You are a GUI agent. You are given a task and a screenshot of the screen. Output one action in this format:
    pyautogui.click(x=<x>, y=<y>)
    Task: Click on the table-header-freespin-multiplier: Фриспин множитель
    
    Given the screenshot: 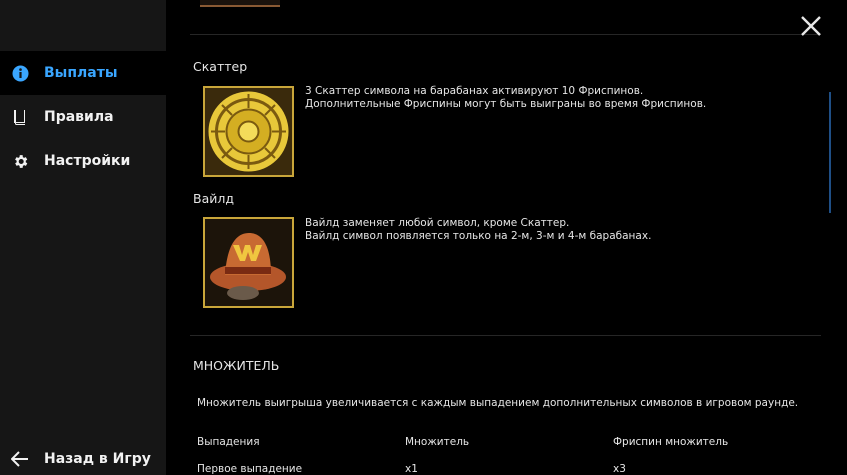 What is the action you would take?
    pyautogui.click(x=671, y=442)
    